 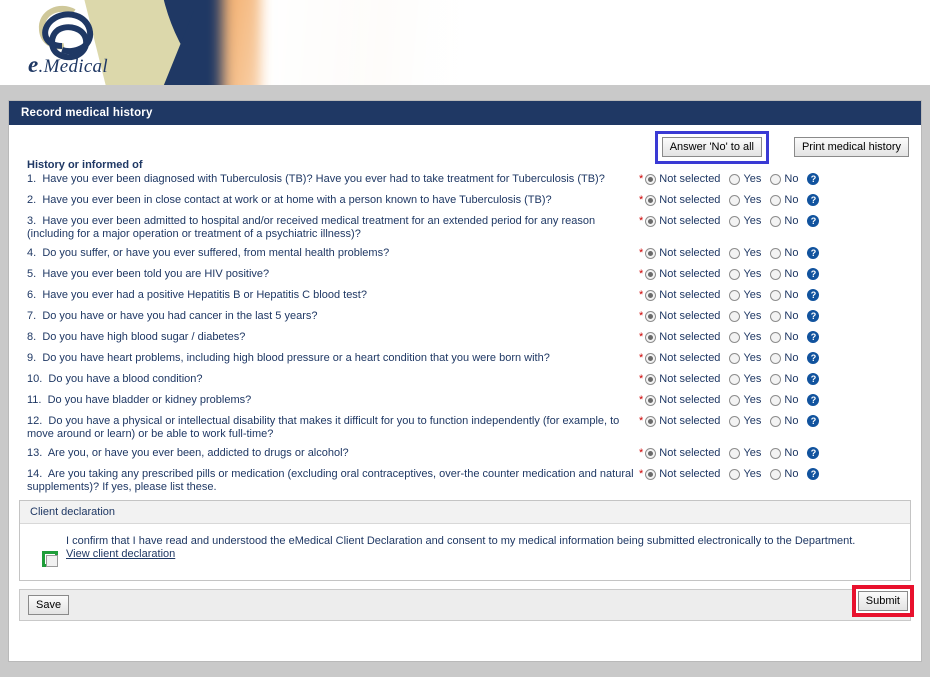 What do you see at coordinates (333, 379) in the screenshot?
I see `question-text: 10. Do you have a blood condition?` at bounding box center [333, 379].